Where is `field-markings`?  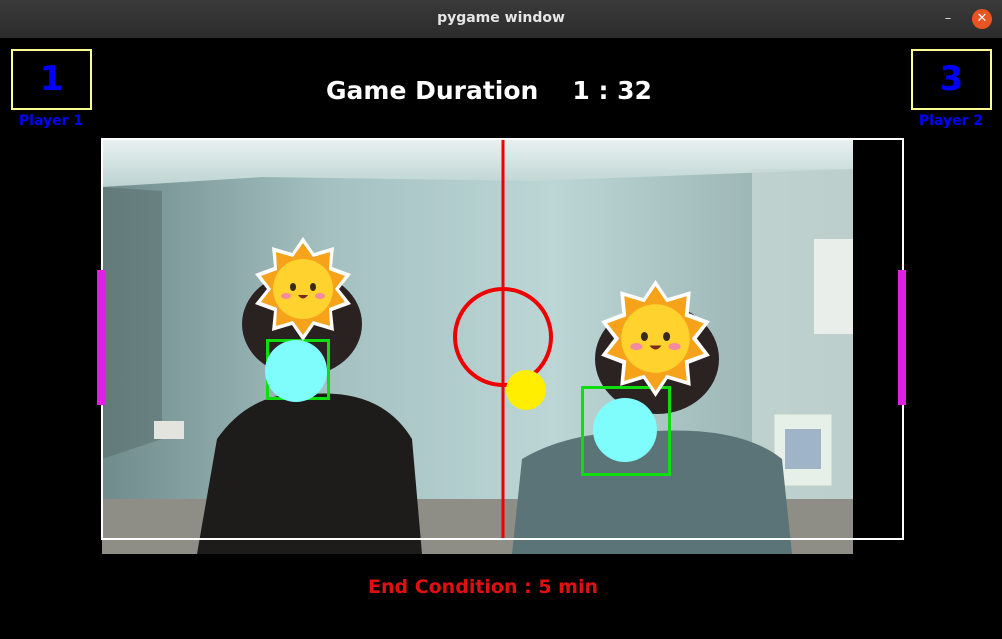 field-markings is located at coordinates (503, 339).